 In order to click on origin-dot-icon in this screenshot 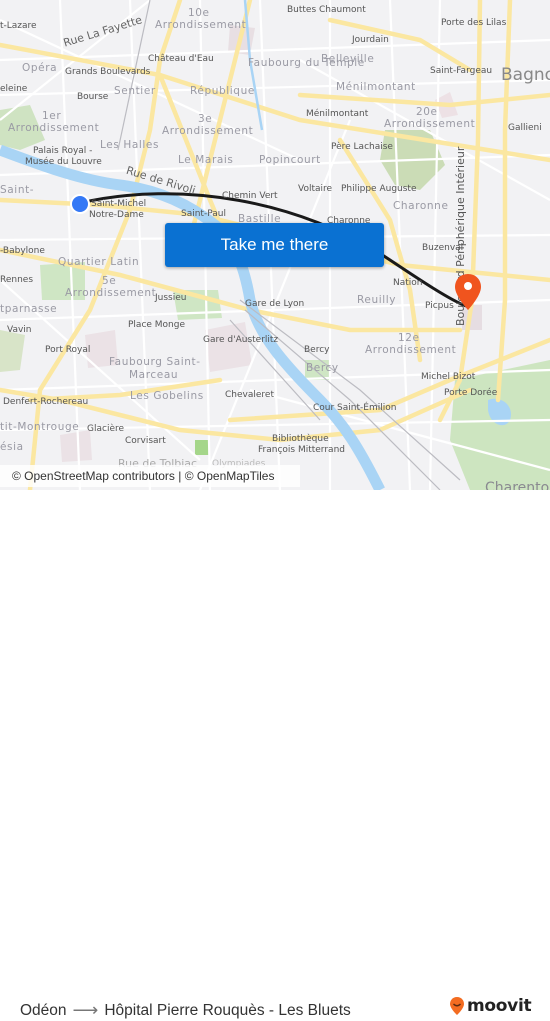, I will do `click(80, 204)`.